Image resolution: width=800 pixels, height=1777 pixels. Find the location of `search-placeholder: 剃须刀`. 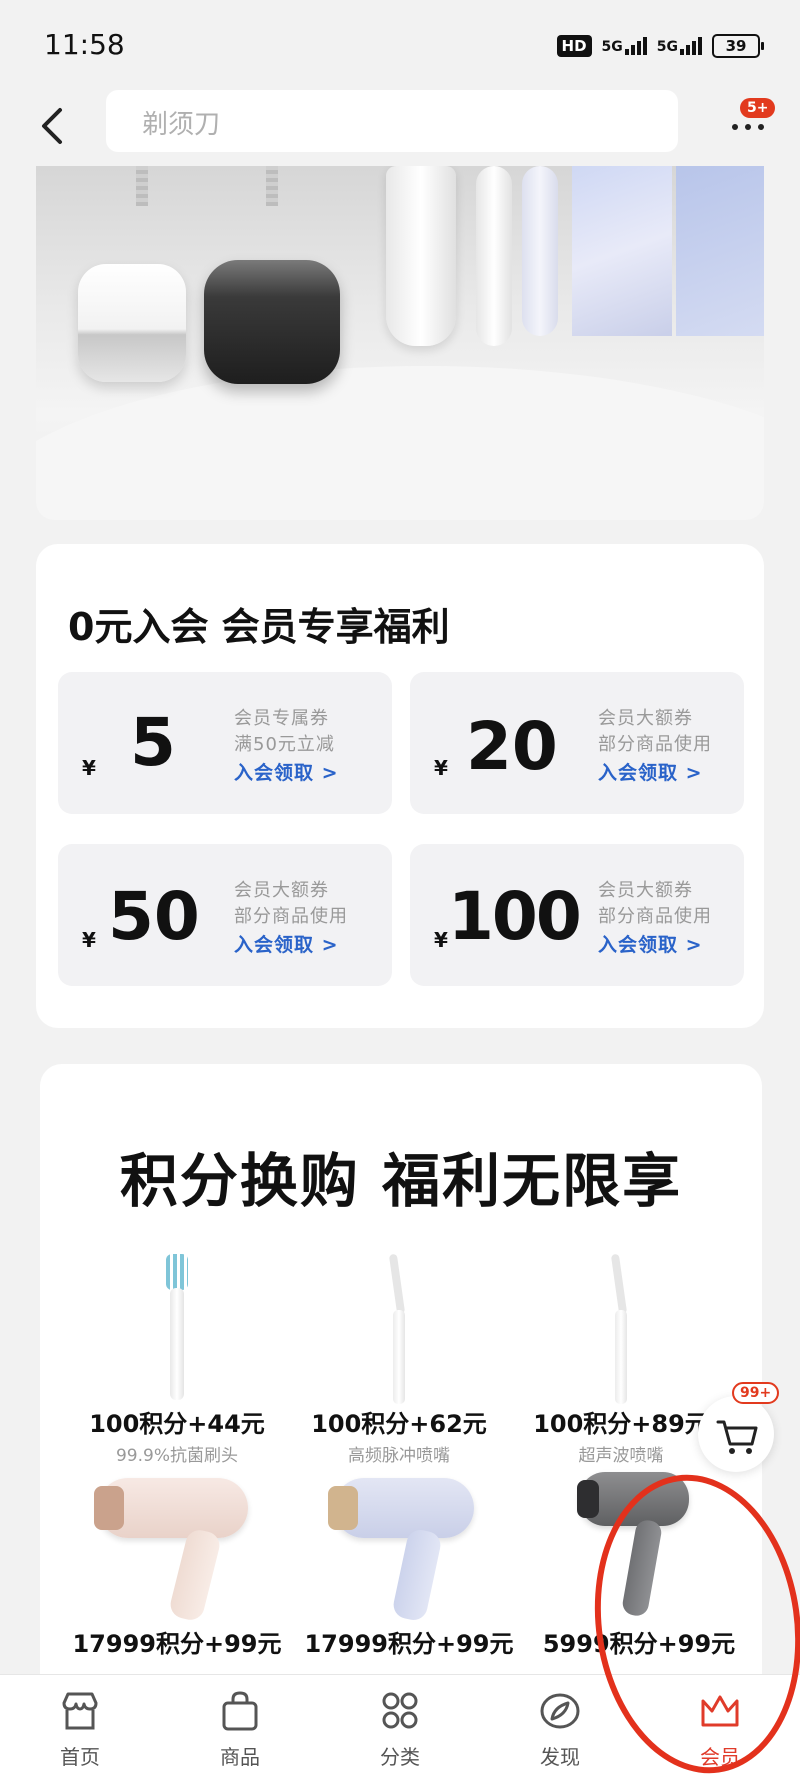

search-placeholder: 剃须刀 is located at coordinates (181, 125).